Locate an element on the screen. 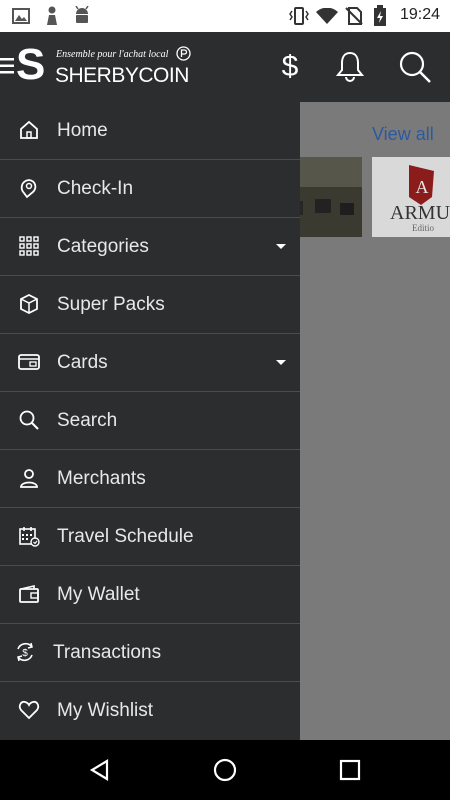 The image size is (450, 800). bell-icon is located at coordinates (350, 66).